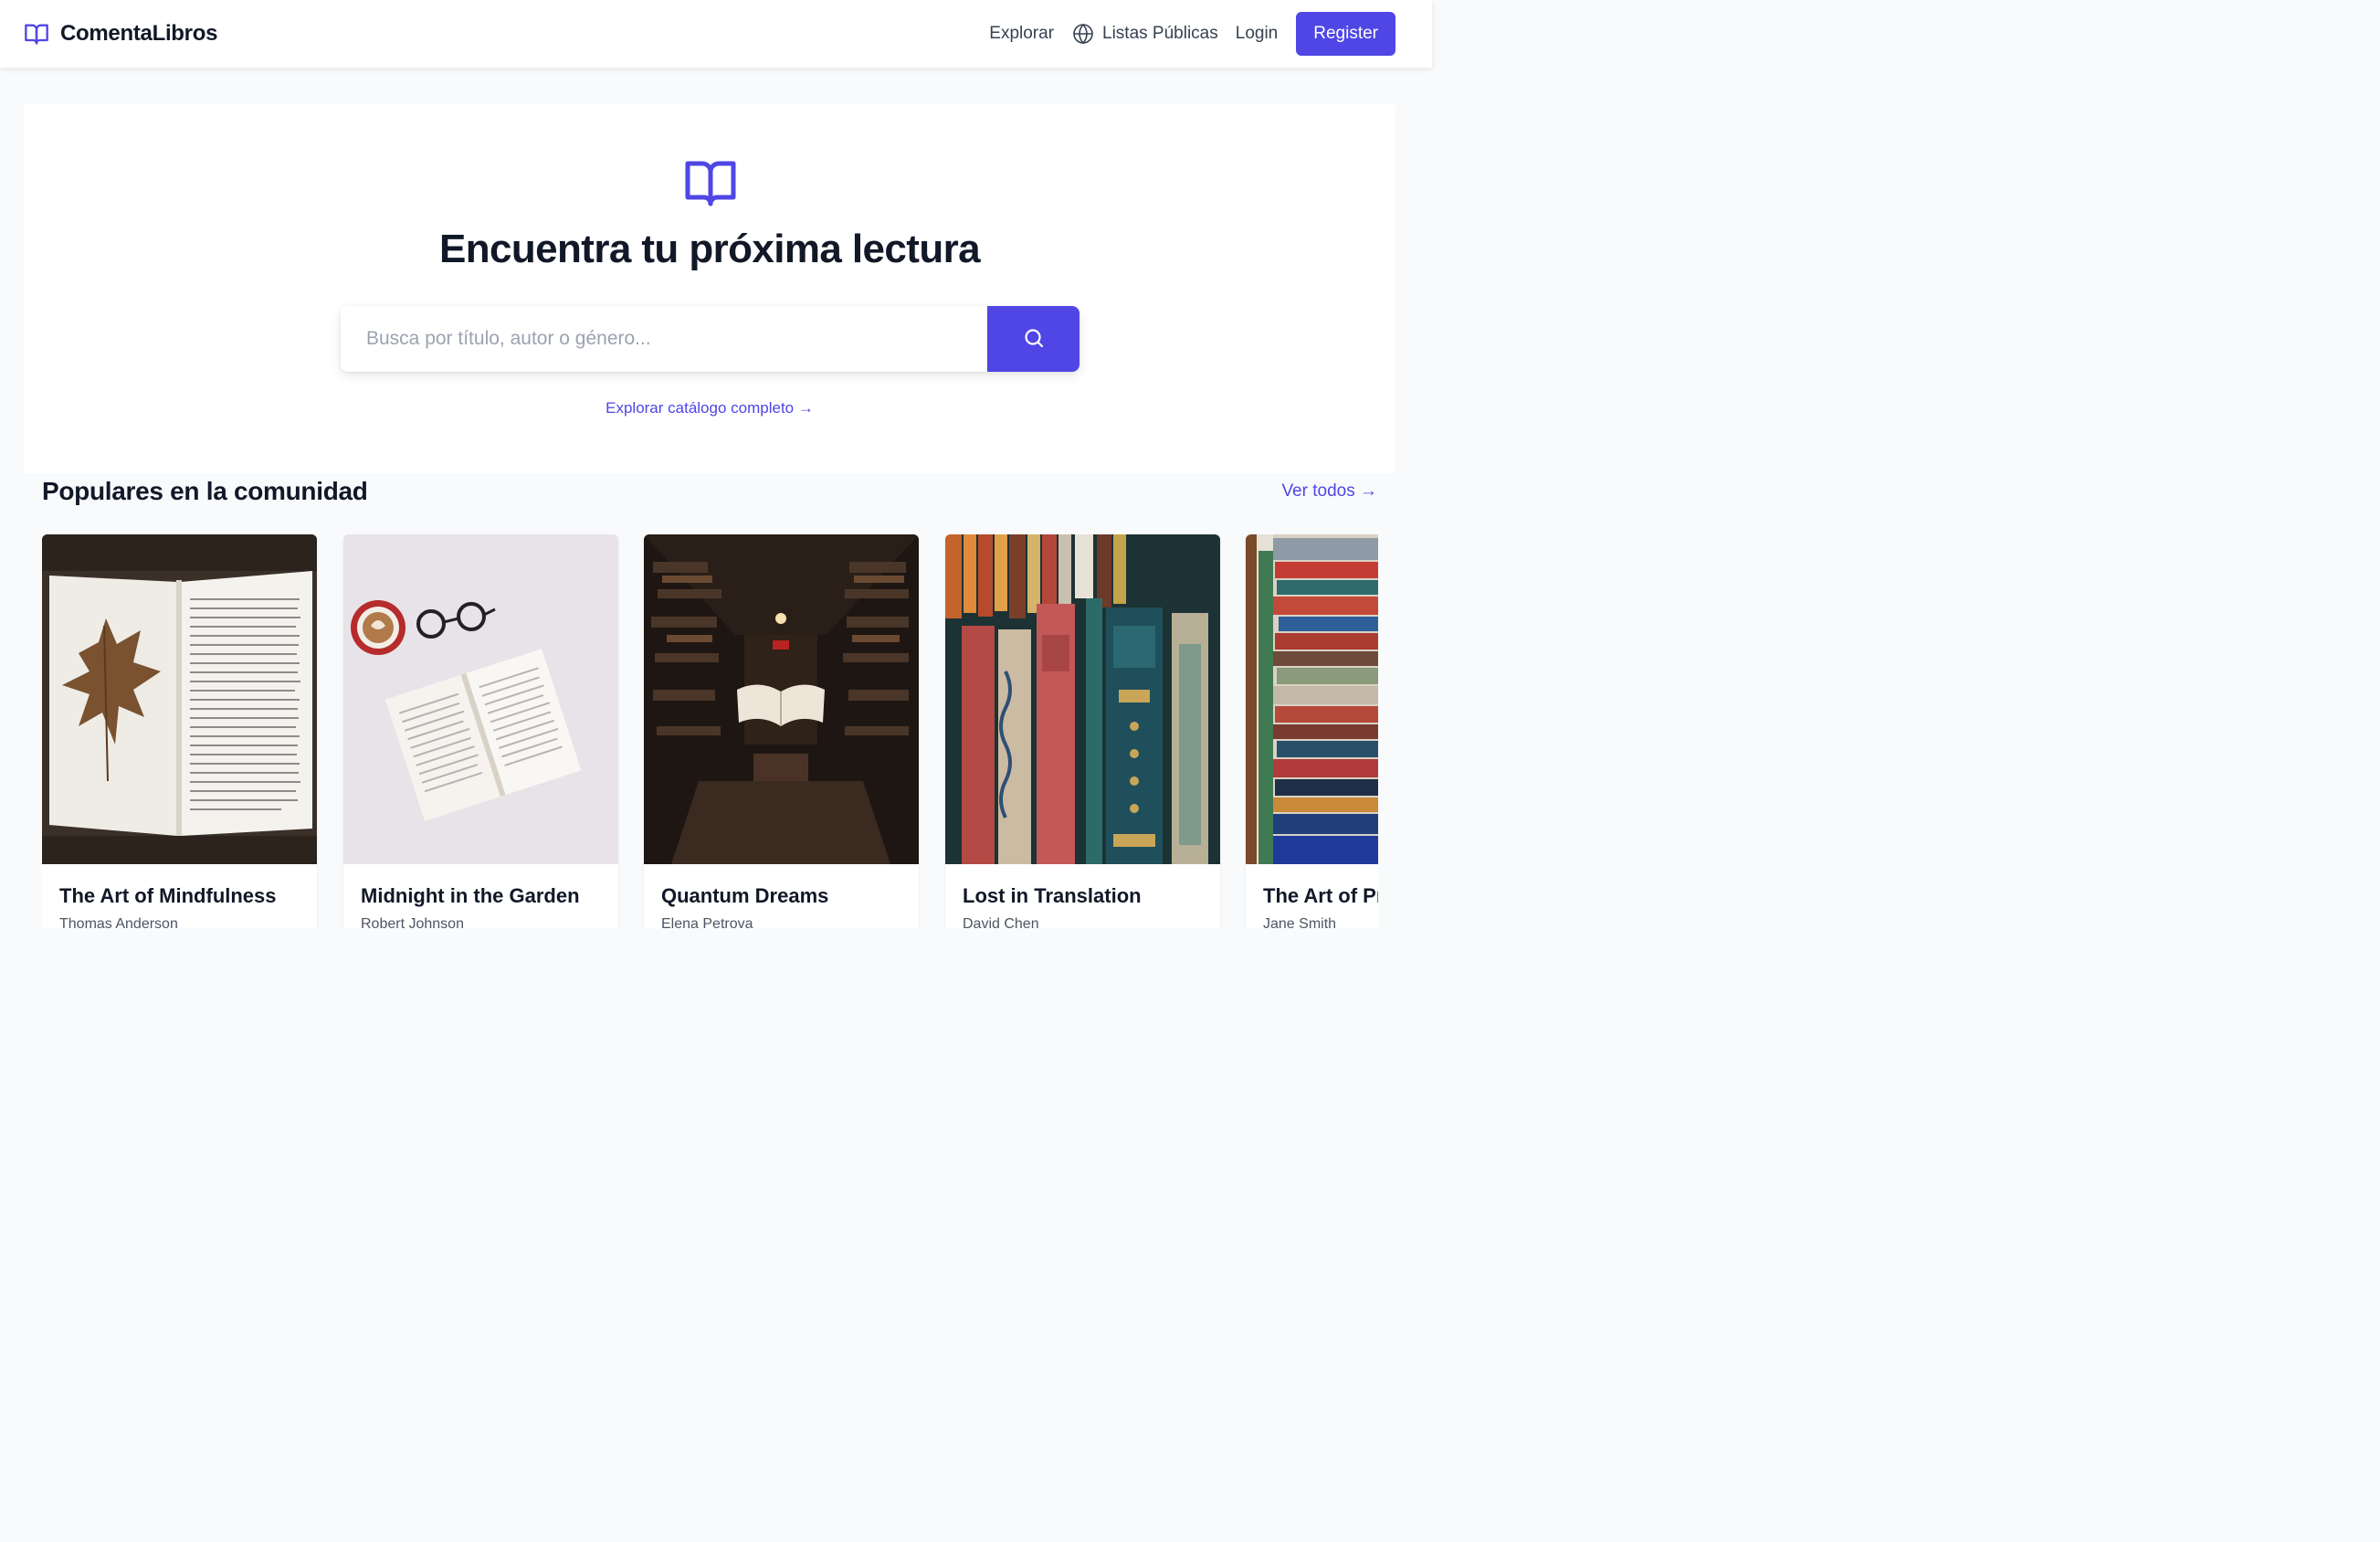 This screenshot has width=2380, height=1542. I want to click on book-card: The Art of Mindfulness Thomas Anderson, so click(179, 731).